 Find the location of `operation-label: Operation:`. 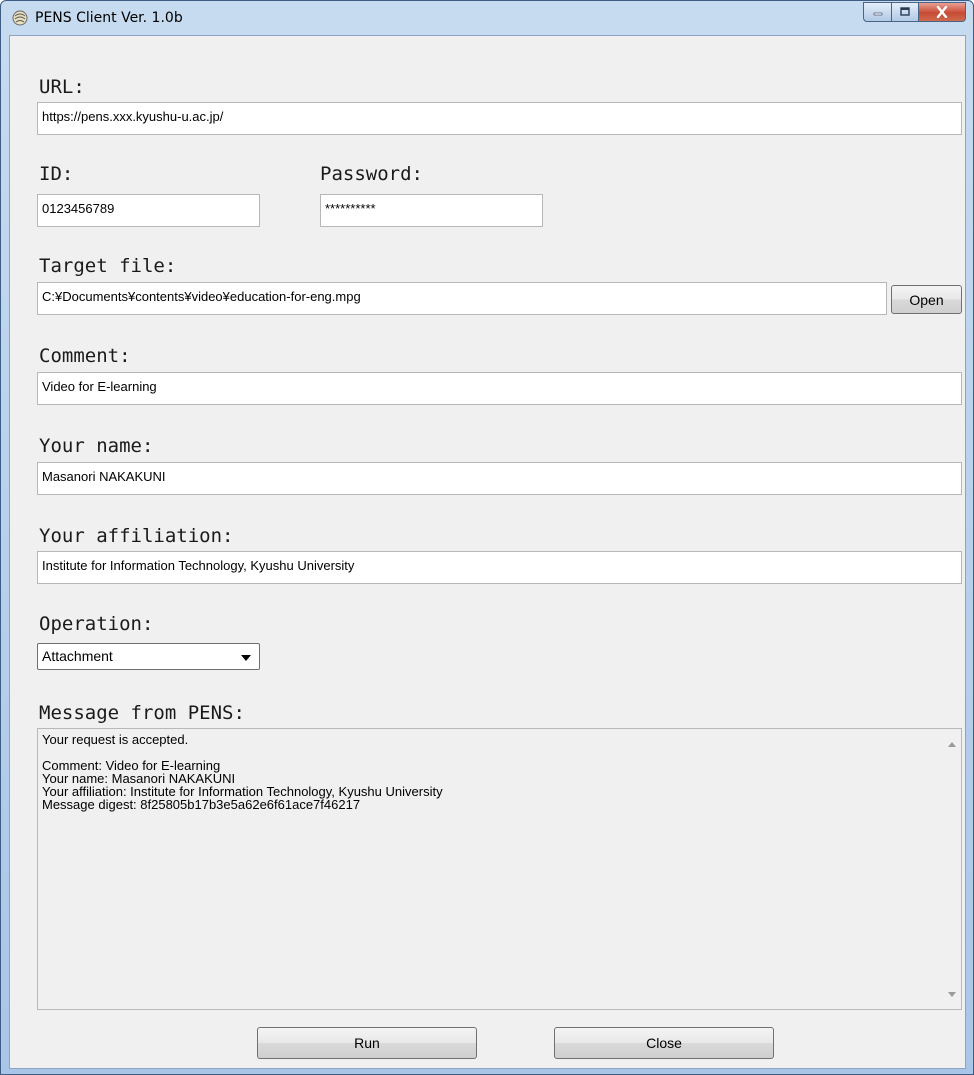

operation-label: Operation: is located at coordinates (96, 624).